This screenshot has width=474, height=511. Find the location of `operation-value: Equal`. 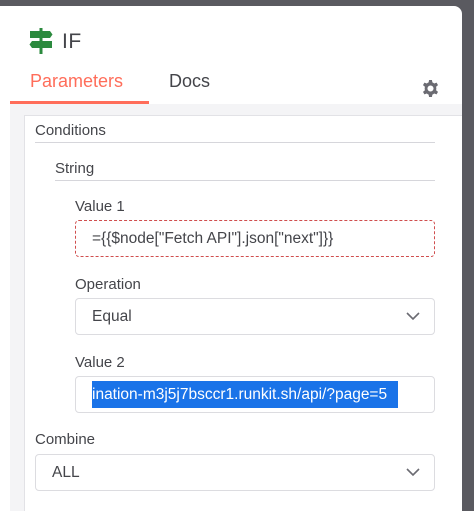

operation-value: Equal is located at coordinates (112, 316).